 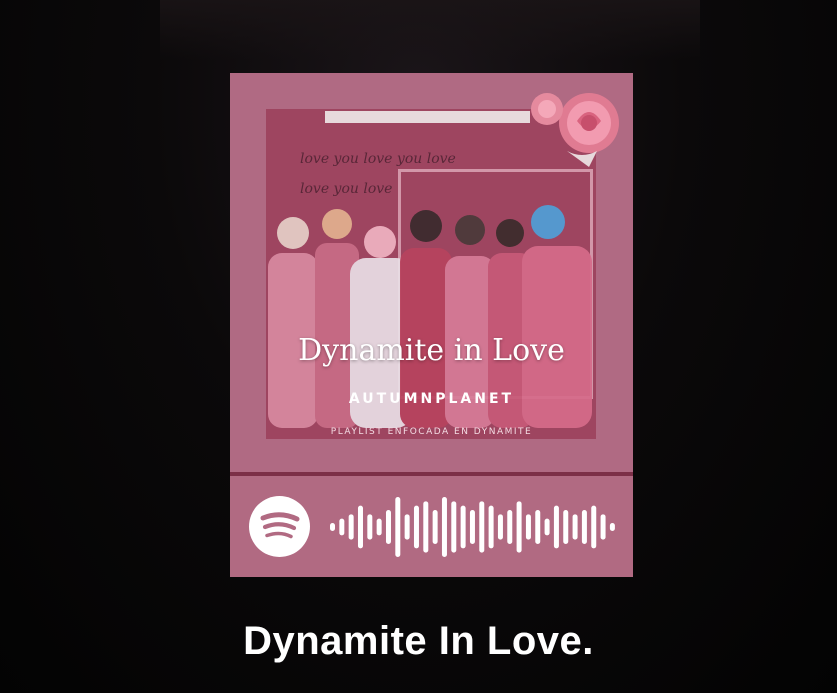 I want to click on cover-decorative-strip, so click(x=427, y=117).